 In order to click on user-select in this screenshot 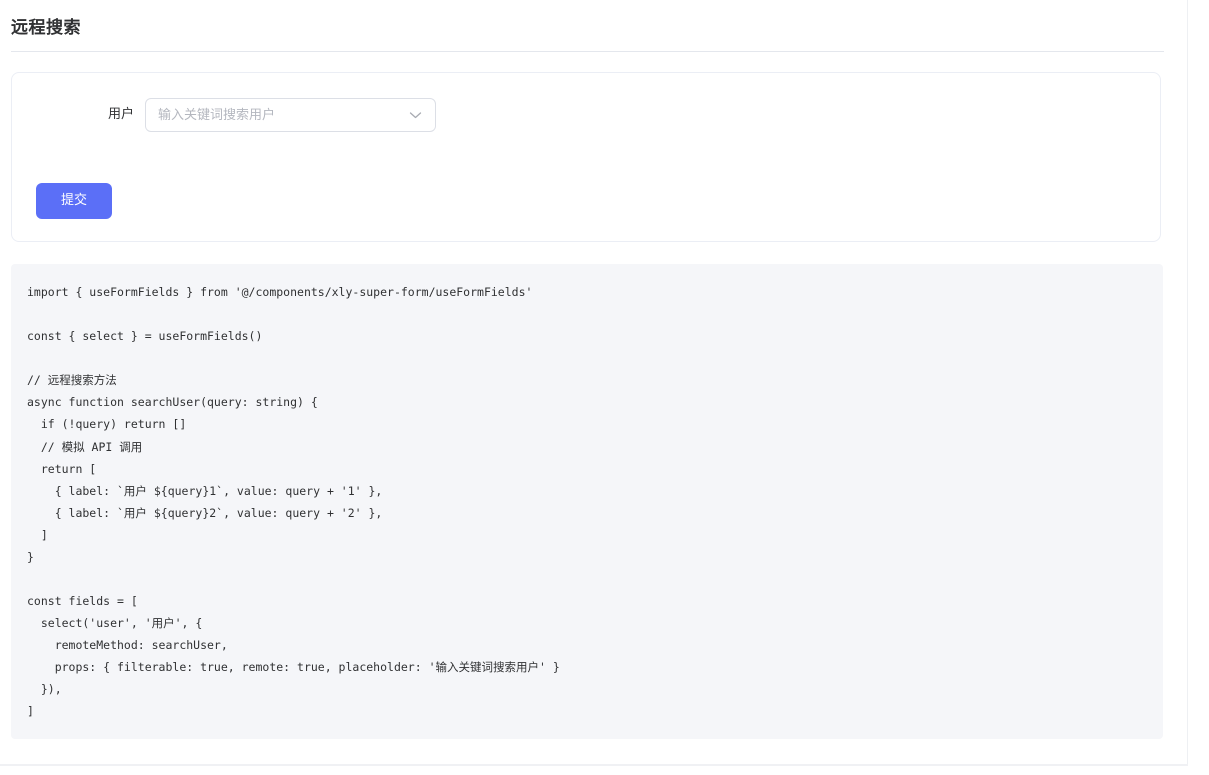, I will do `click(290, 115)`.